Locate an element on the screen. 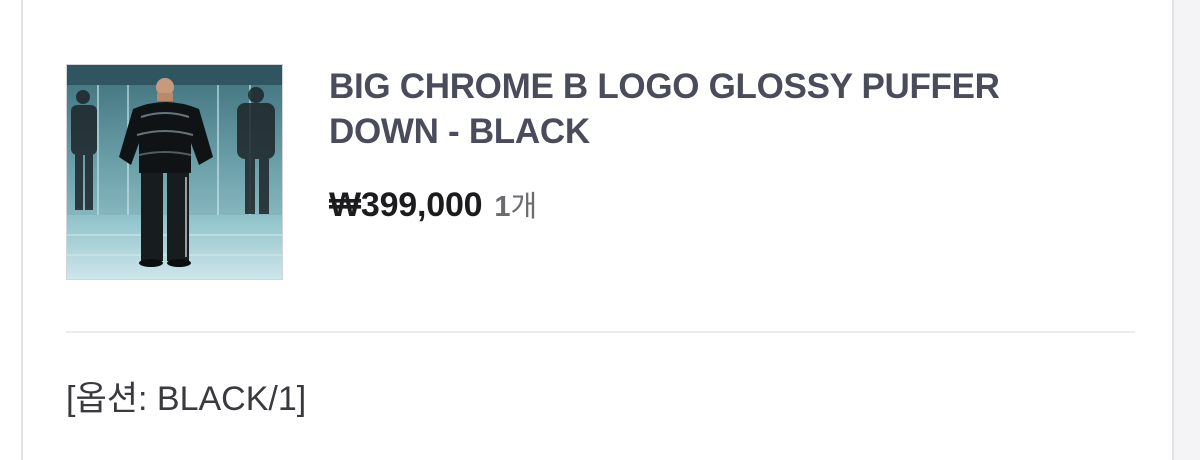 This screenshot has width=1200, height=460. selected-option: [옵션: BLACK/1] is located at coordinates (186, 399).